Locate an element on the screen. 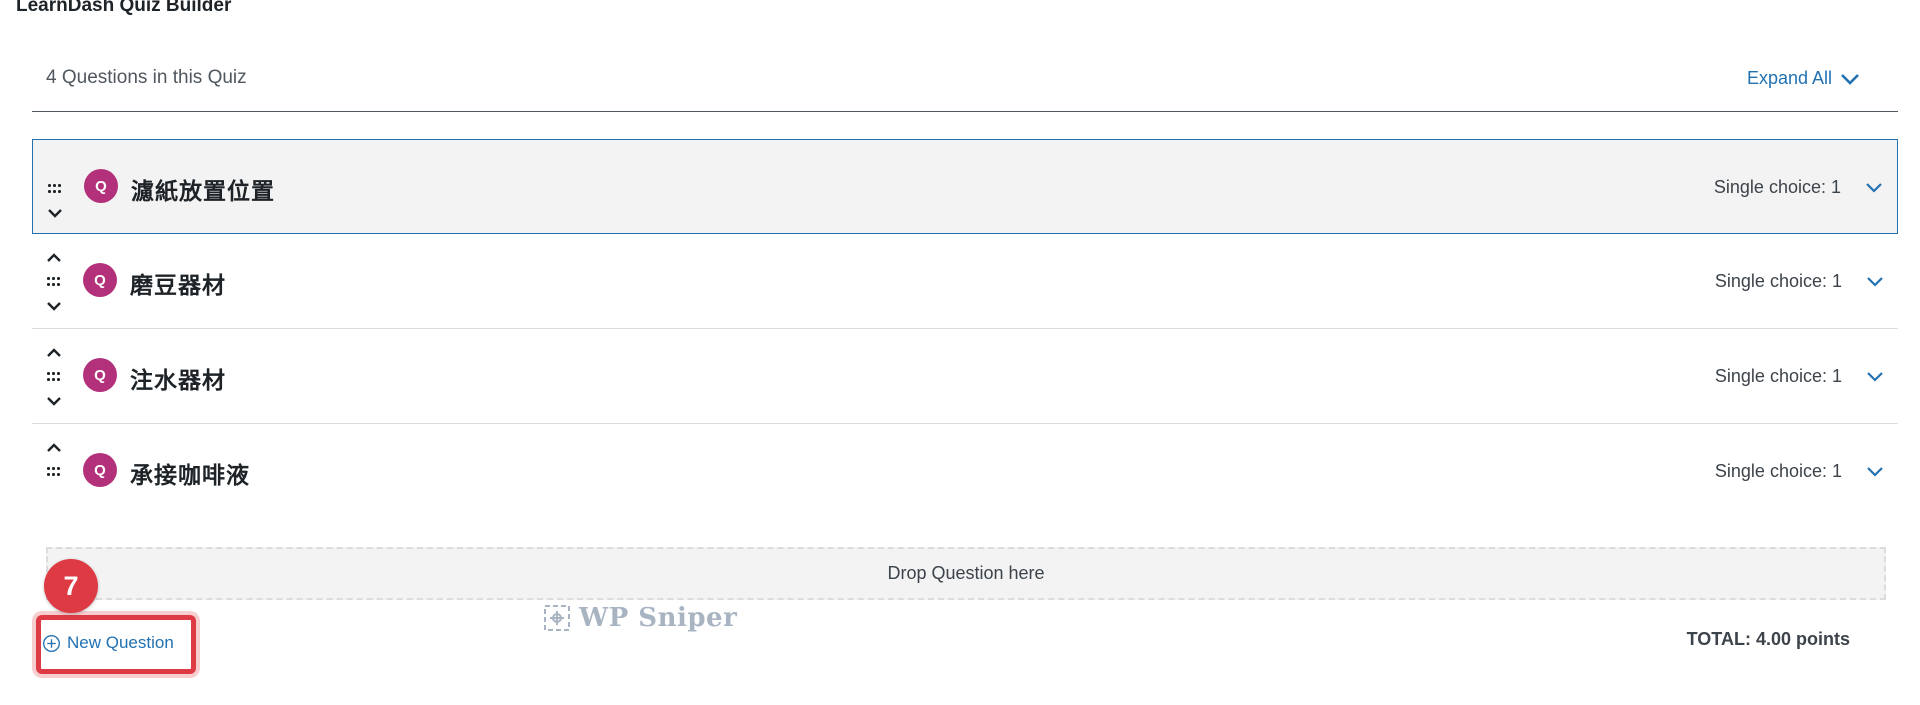 The width and height of the screenshot is (1920, 705). question-title: 濾紙放置位置 is located at coordinates (203, 189).